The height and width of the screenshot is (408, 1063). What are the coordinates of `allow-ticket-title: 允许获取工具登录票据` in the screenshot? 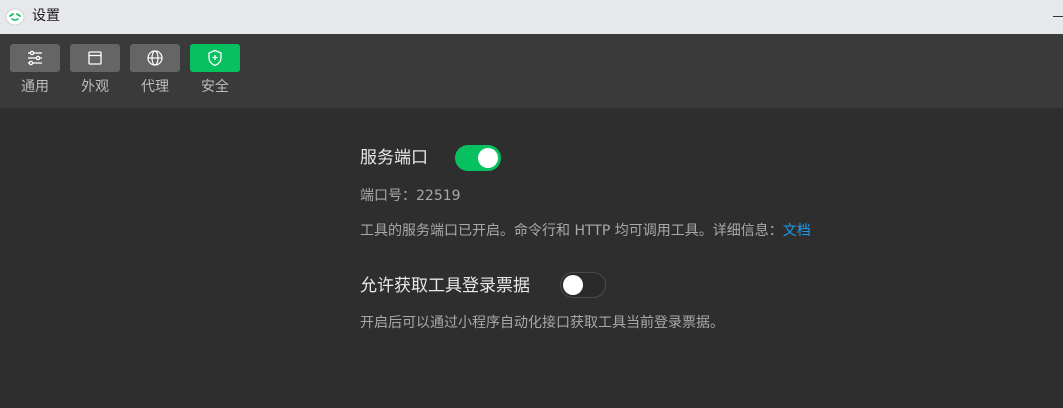 It's located at (445, 286).